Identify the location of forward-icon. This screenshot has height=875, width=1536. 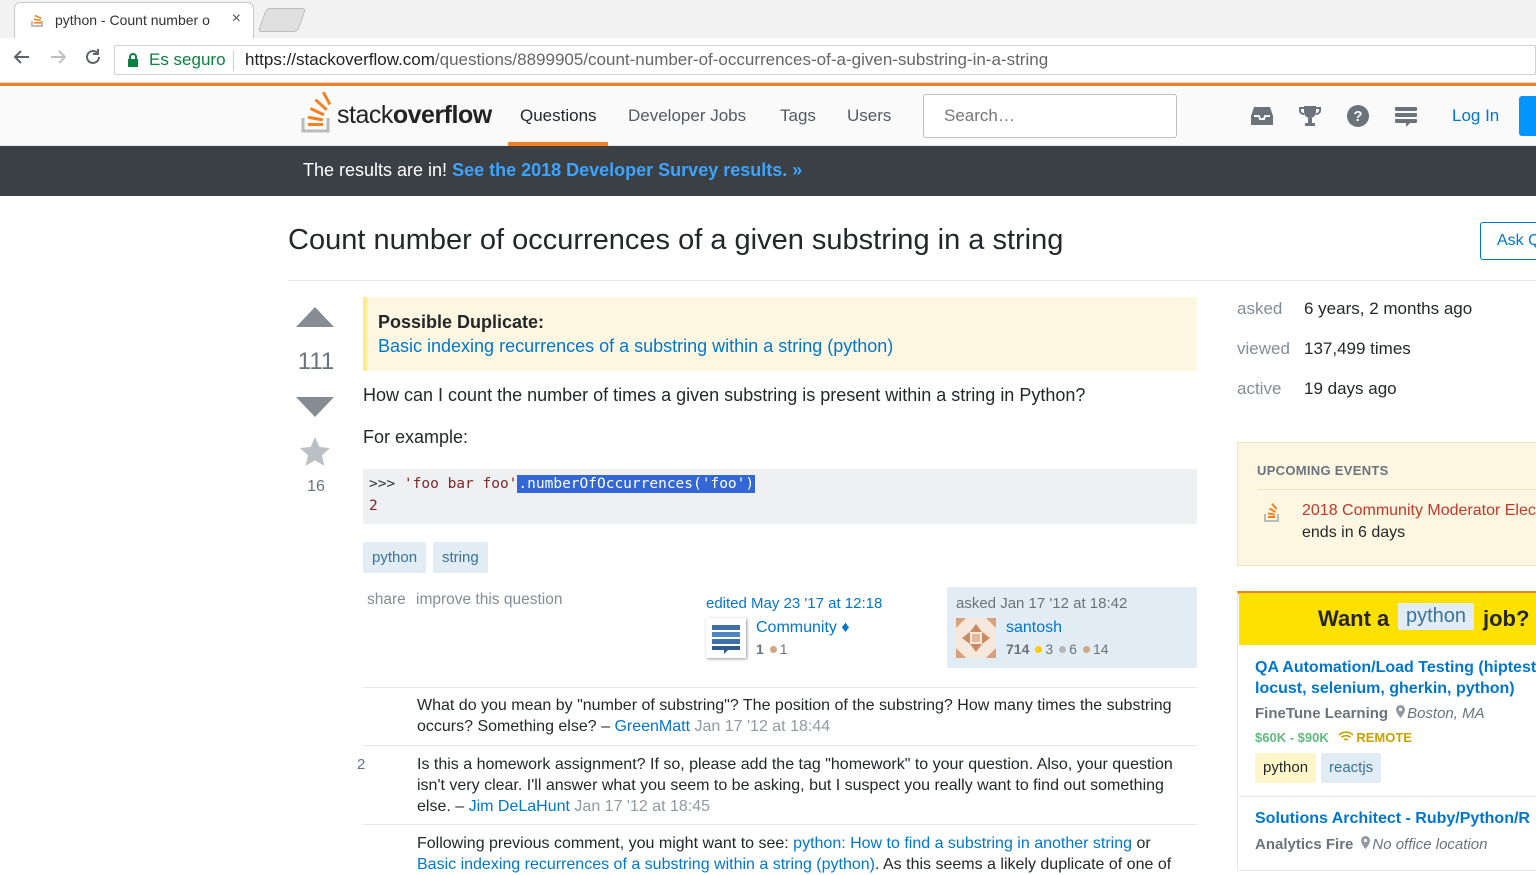
(58, 60).